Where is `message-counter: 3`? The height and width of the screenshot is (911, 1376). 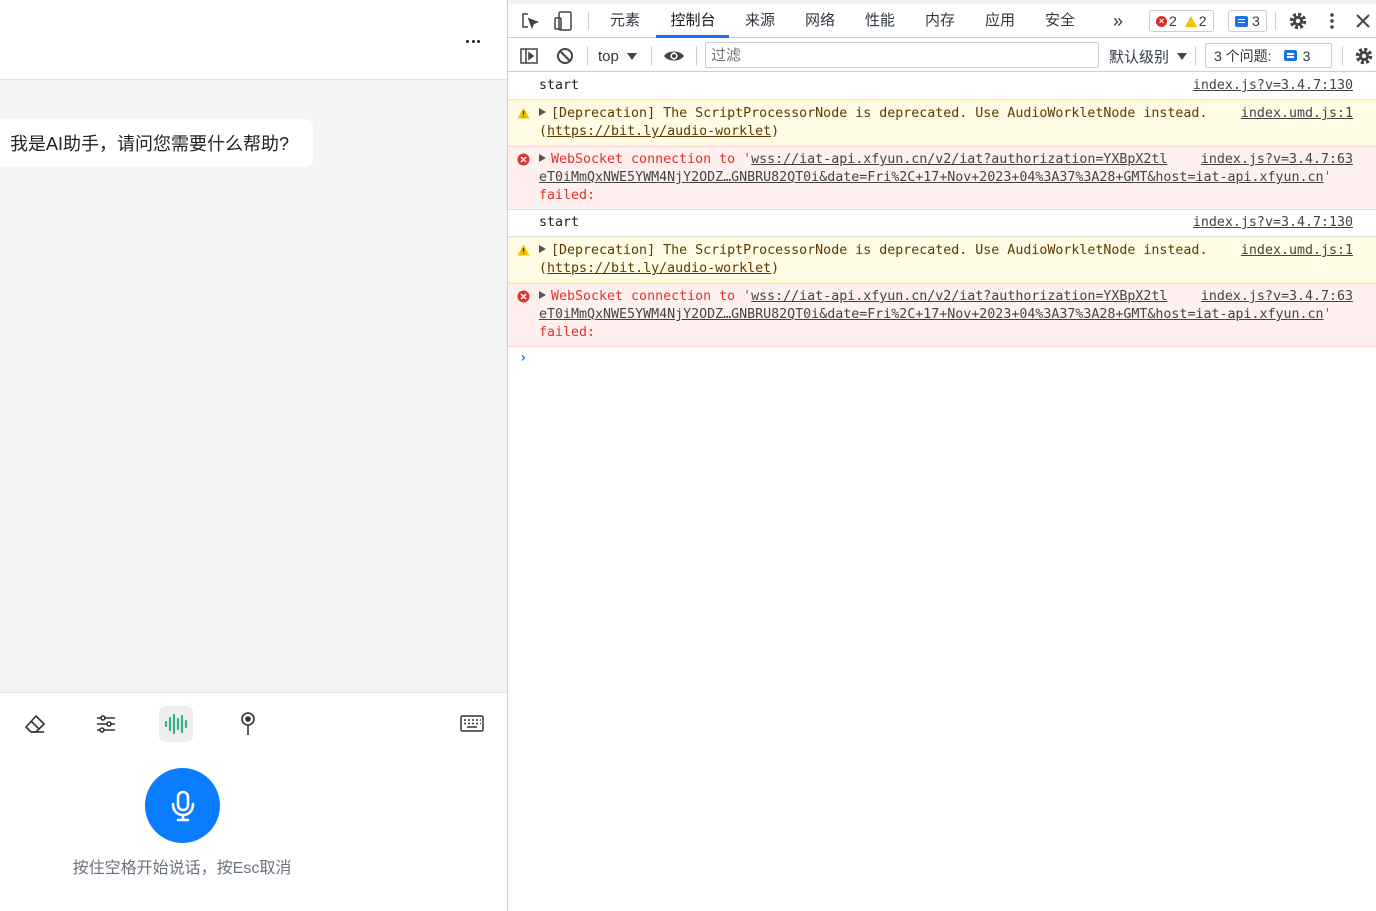
message-counter: 3 is located at coordinates (1247, 21).